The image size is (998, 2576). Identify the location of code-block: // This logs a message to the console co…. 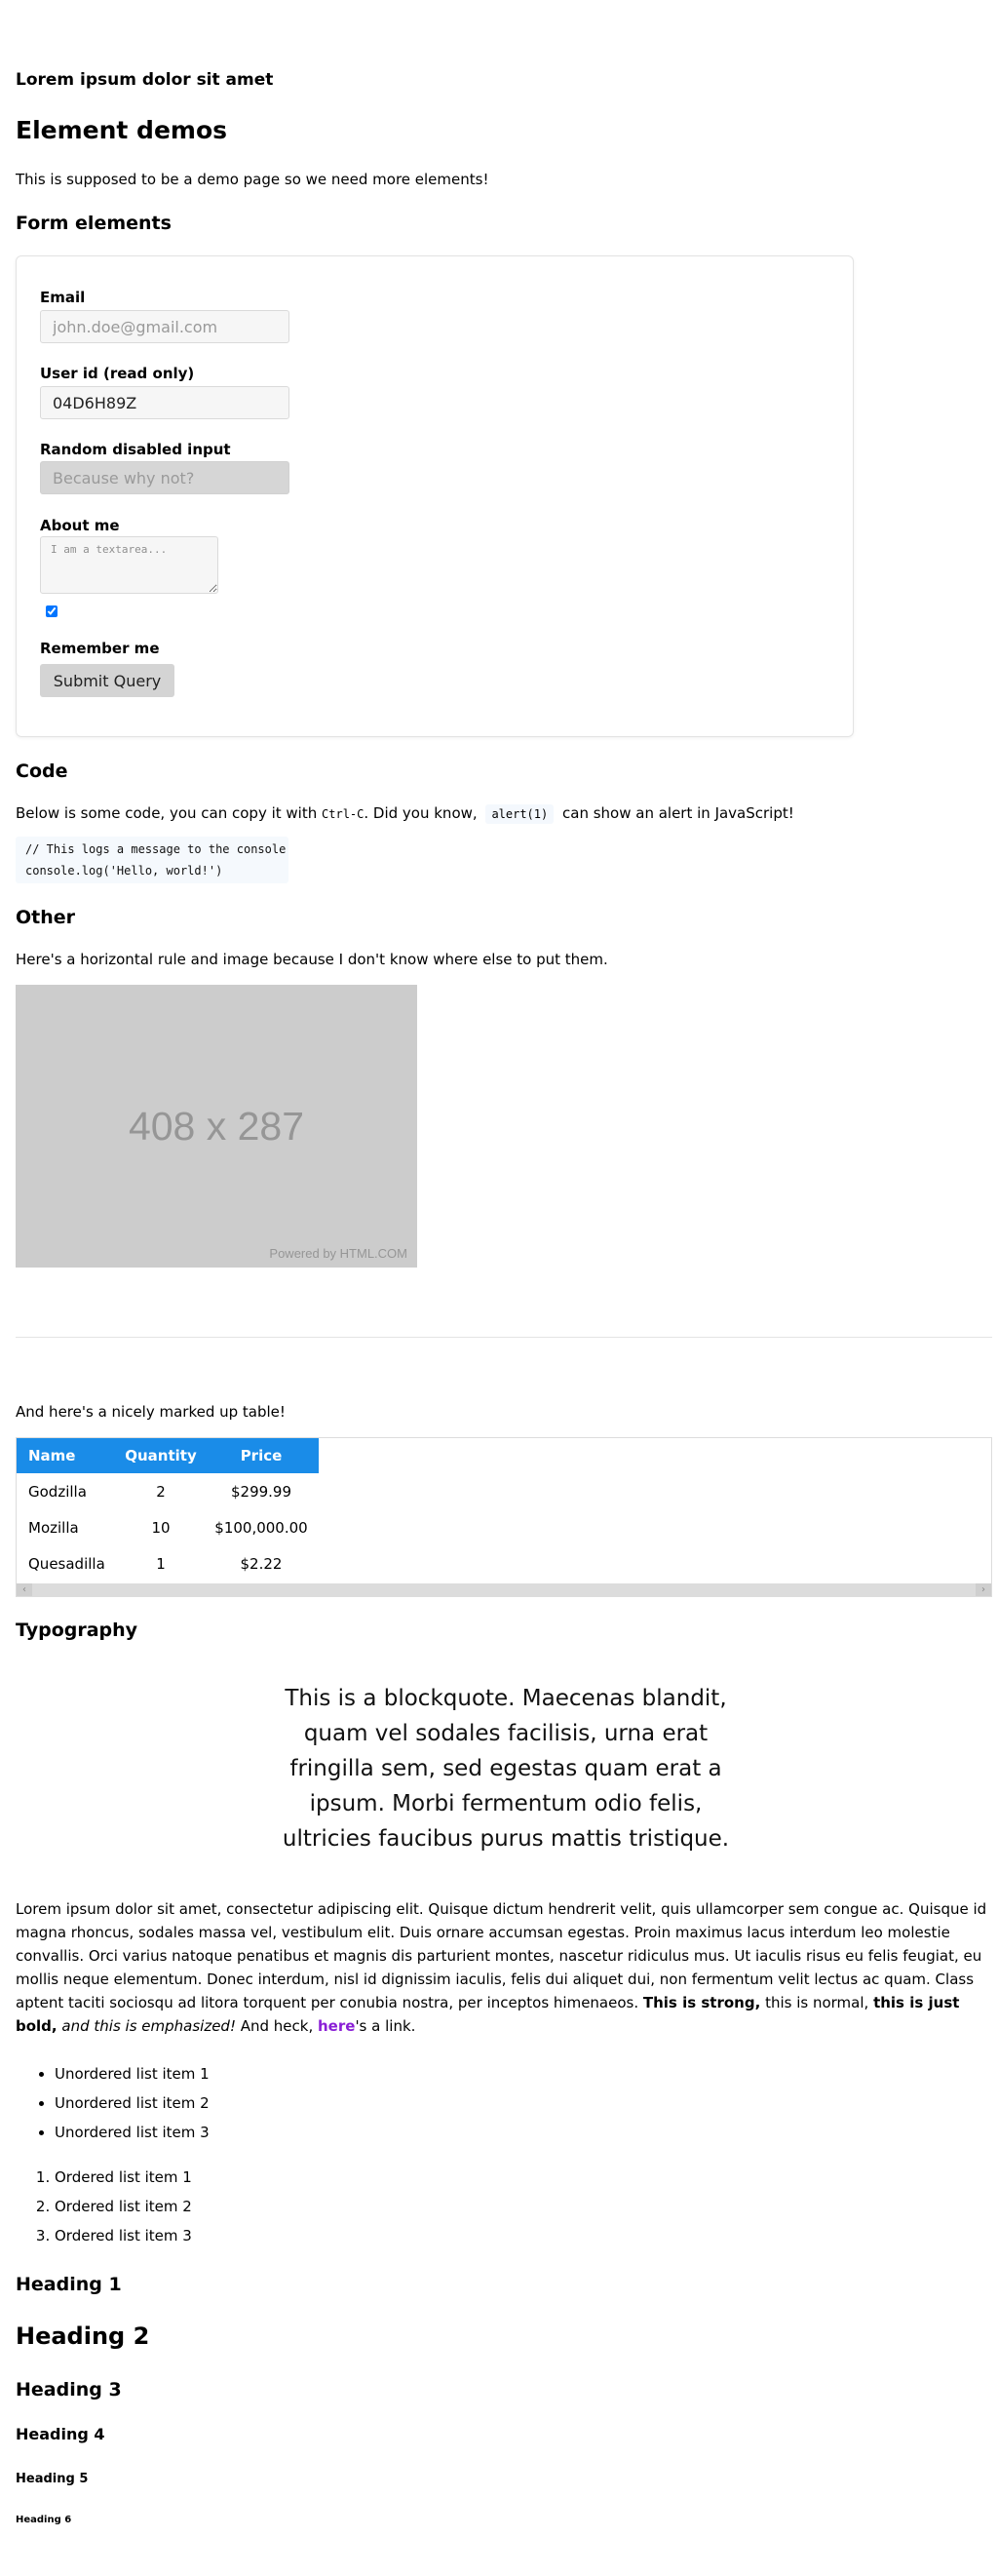
(152, 860).